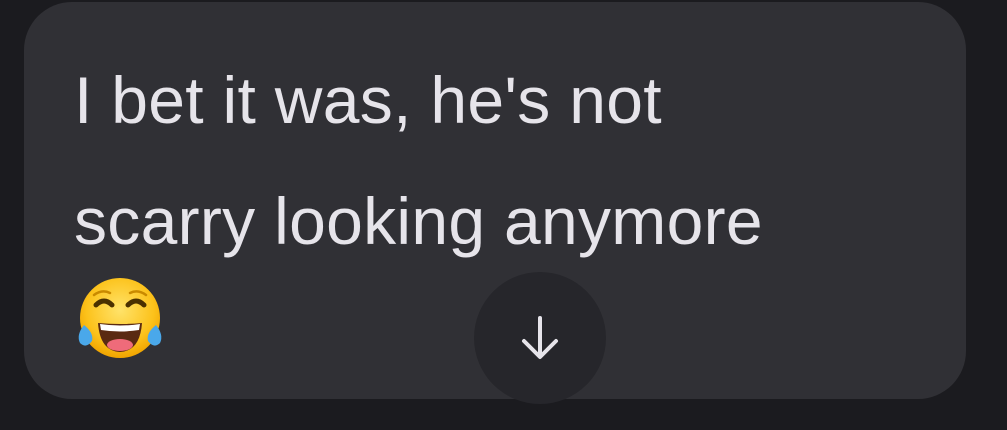 The image size is (1007, 430). What do you see at coordinates (368, 100) in the screenshot?
I see `message-line-1: I bet it was, he's not` at bounding box center [368, 100].